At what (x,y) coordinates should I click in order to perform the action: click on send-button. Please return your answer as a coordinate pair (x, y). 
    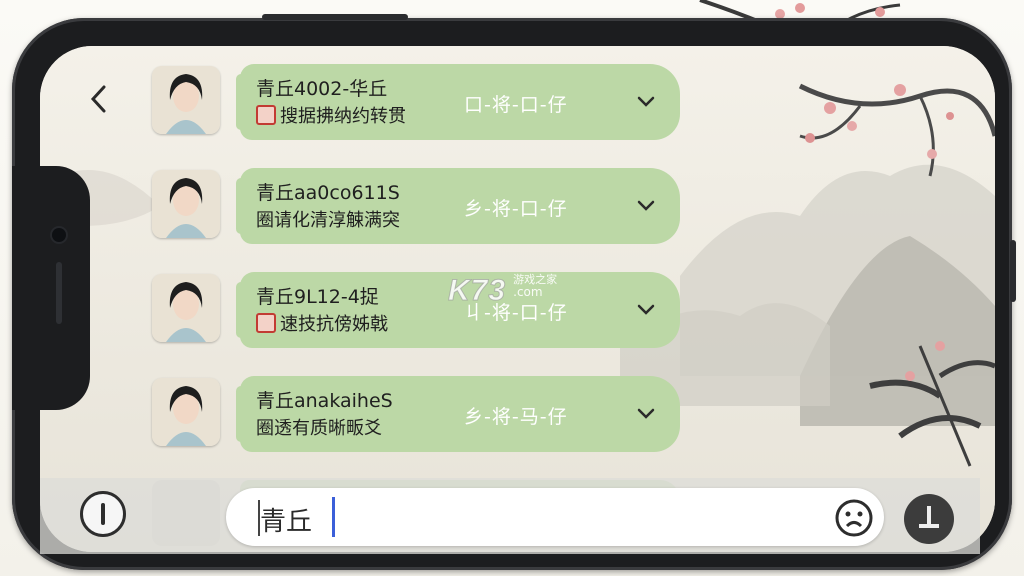
    Looking at the image, I should click on (929, 519).